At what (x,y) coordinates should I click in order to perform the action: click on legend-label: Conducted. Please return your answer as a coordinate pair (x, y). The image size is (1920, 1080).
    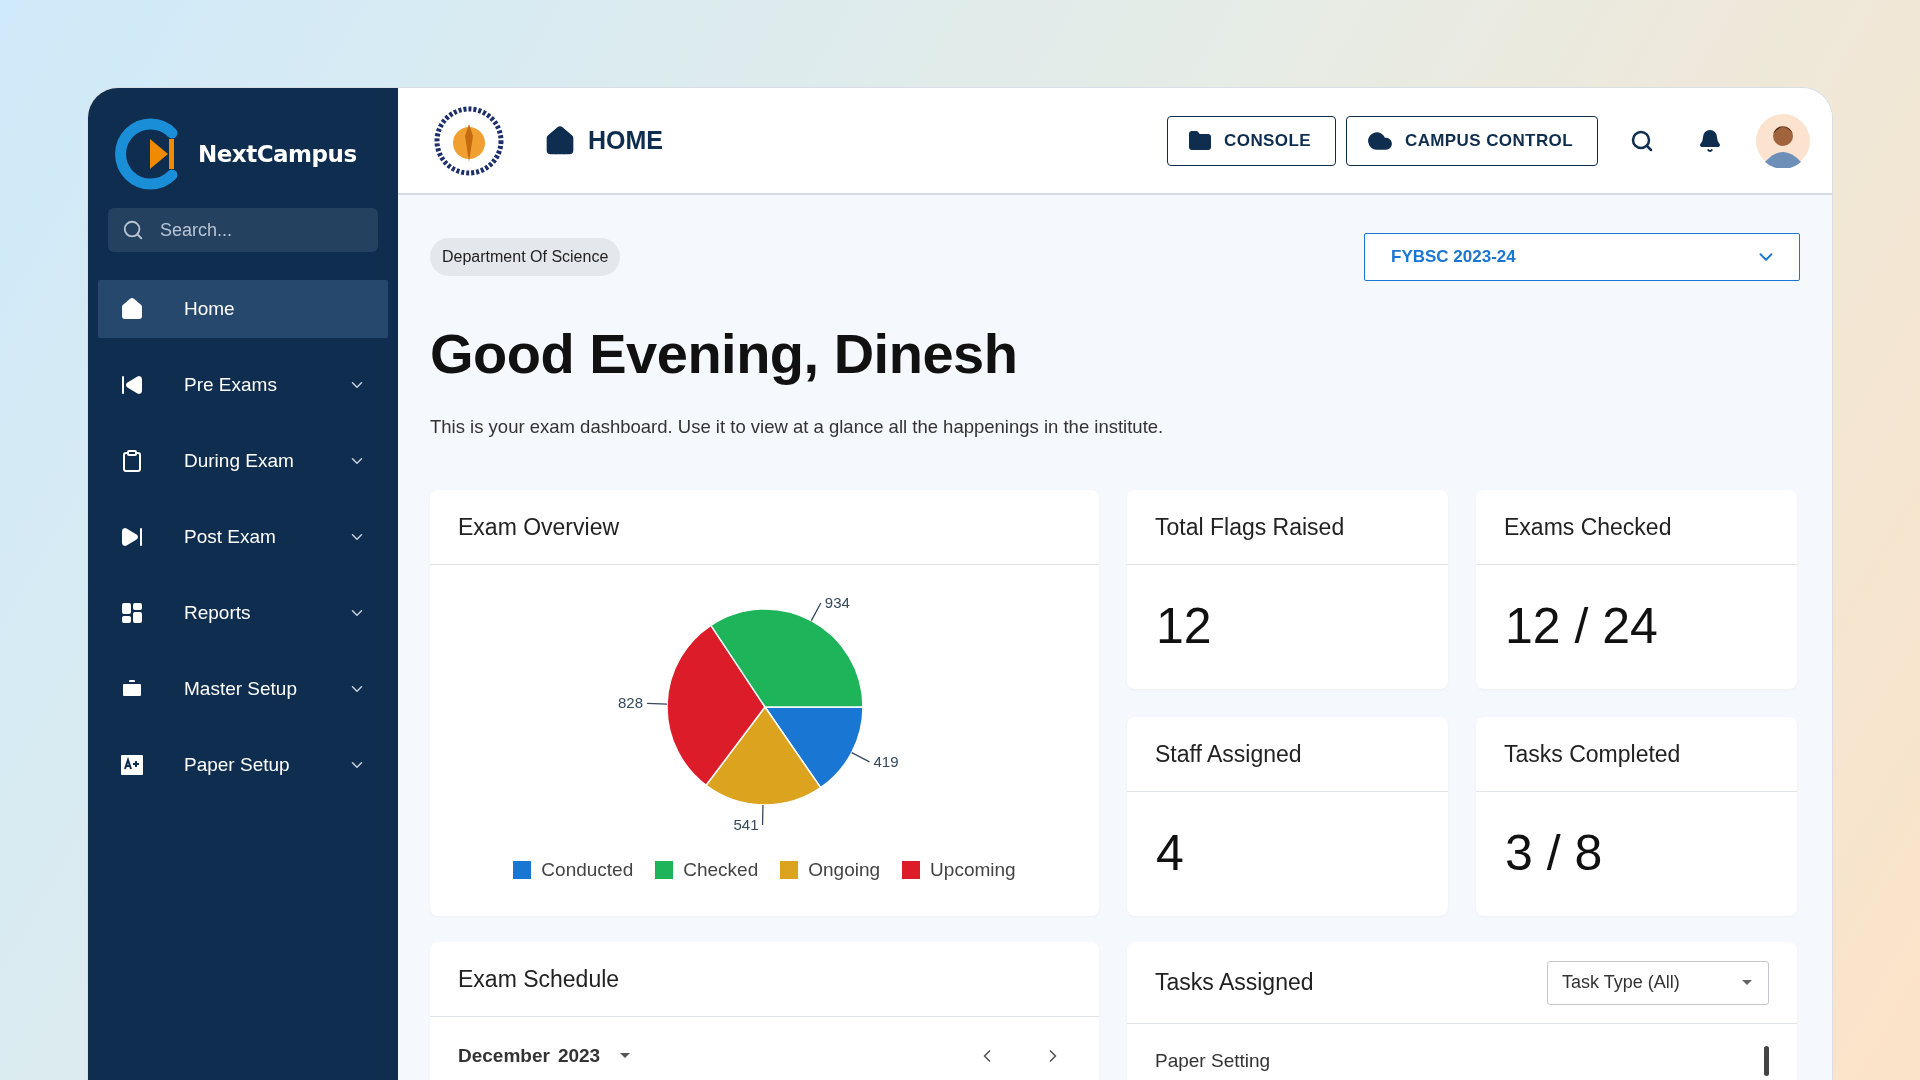
    Looking at the image, I should click on (587, 870).